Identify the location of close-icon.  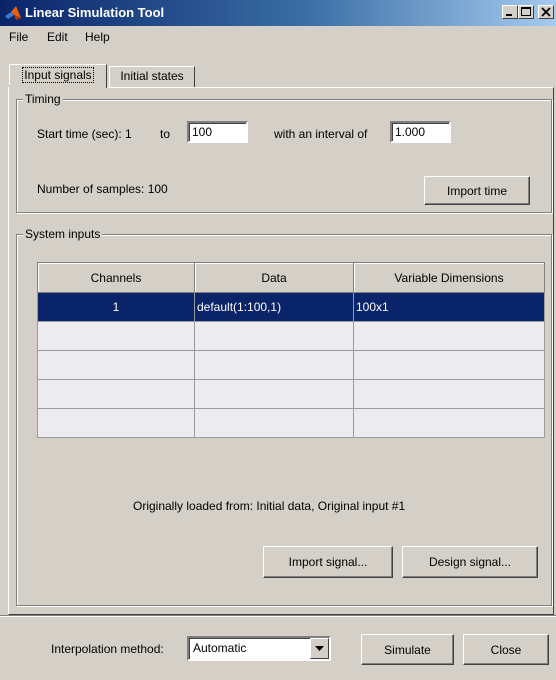
(546, 12).